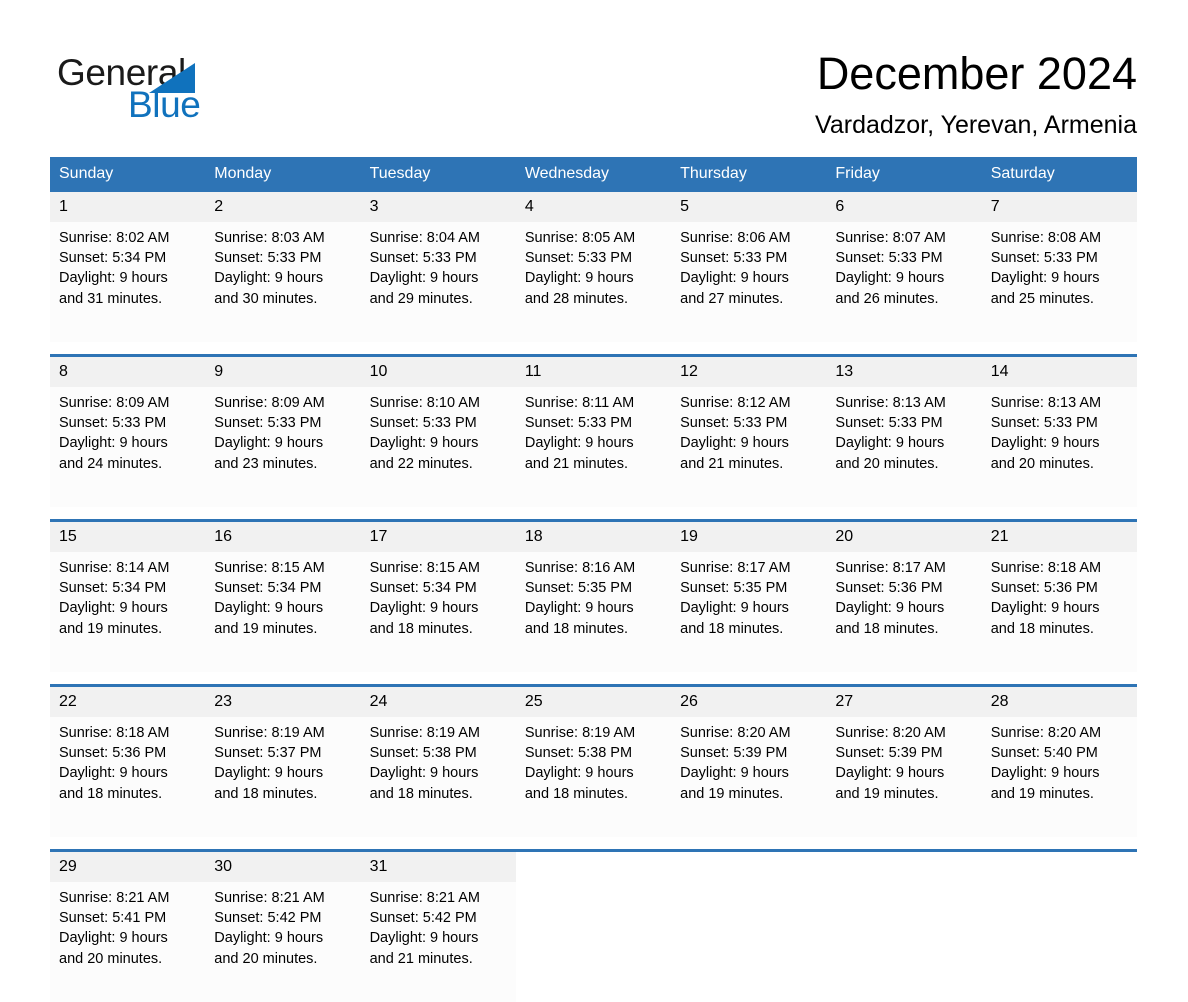 This screenshot has width=1188, height=1002. I want to click on day-number: 19, so click(749, 535).